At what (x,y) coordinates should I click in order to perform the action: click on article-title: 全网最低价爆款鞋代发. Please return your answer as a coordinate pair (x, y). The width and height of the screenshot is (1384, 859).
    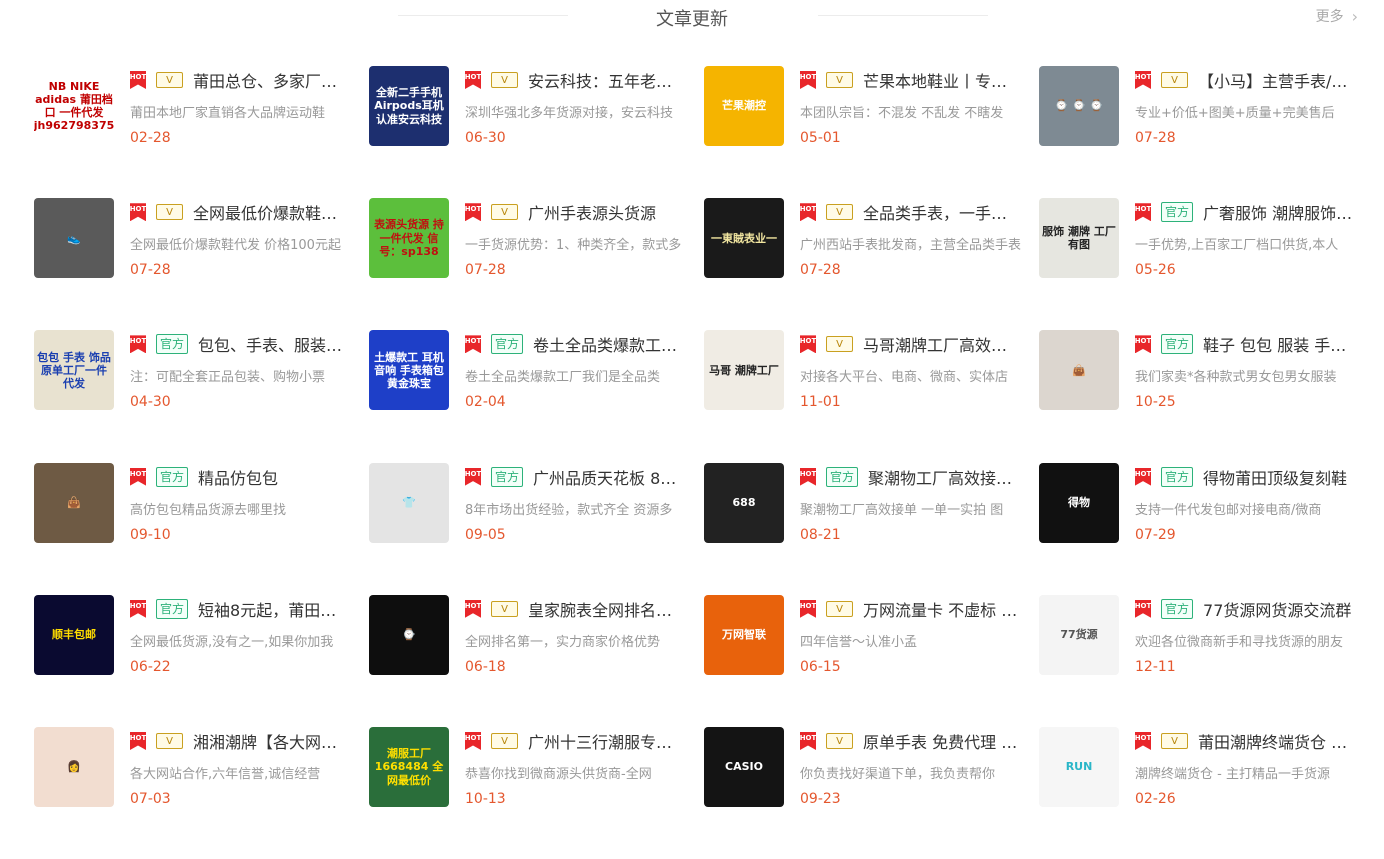
    Looking at the image, I should click on (272, 212).